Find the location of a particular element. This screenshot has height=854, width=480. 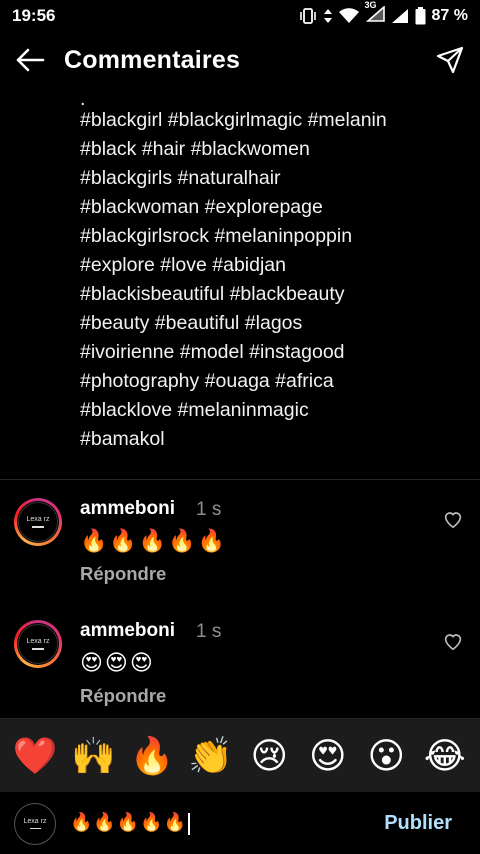

caption-line: #explore #love #abidjan is located at coordinates (183, 265).